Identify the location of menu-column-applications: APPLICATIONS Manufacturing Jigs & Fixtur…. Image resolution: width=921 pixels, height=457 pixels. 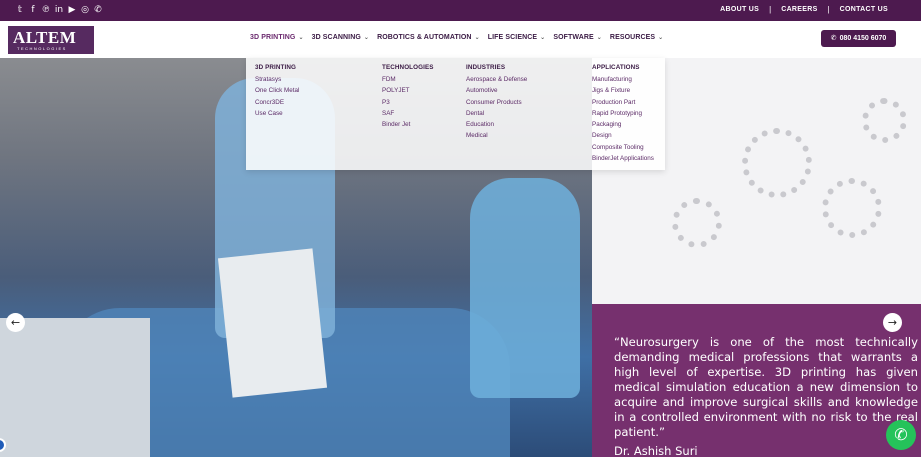
(623, 114).